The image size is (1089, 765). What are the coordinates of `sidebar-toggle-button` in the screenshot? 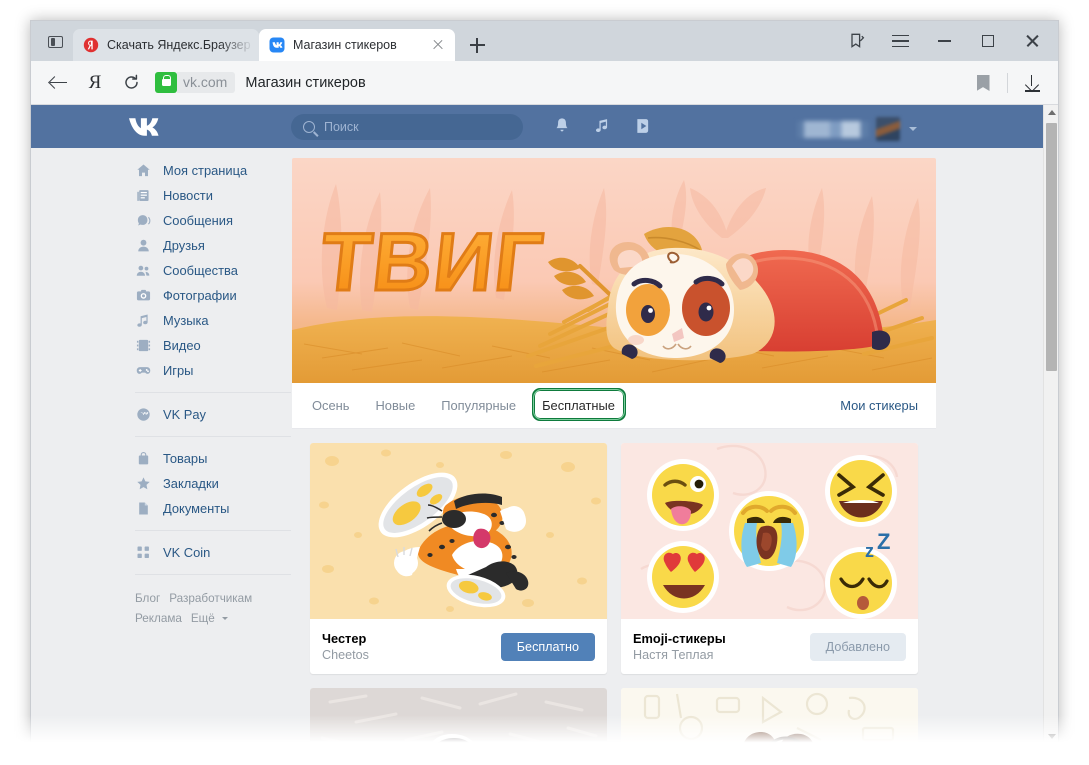 It's located at (55, 42).